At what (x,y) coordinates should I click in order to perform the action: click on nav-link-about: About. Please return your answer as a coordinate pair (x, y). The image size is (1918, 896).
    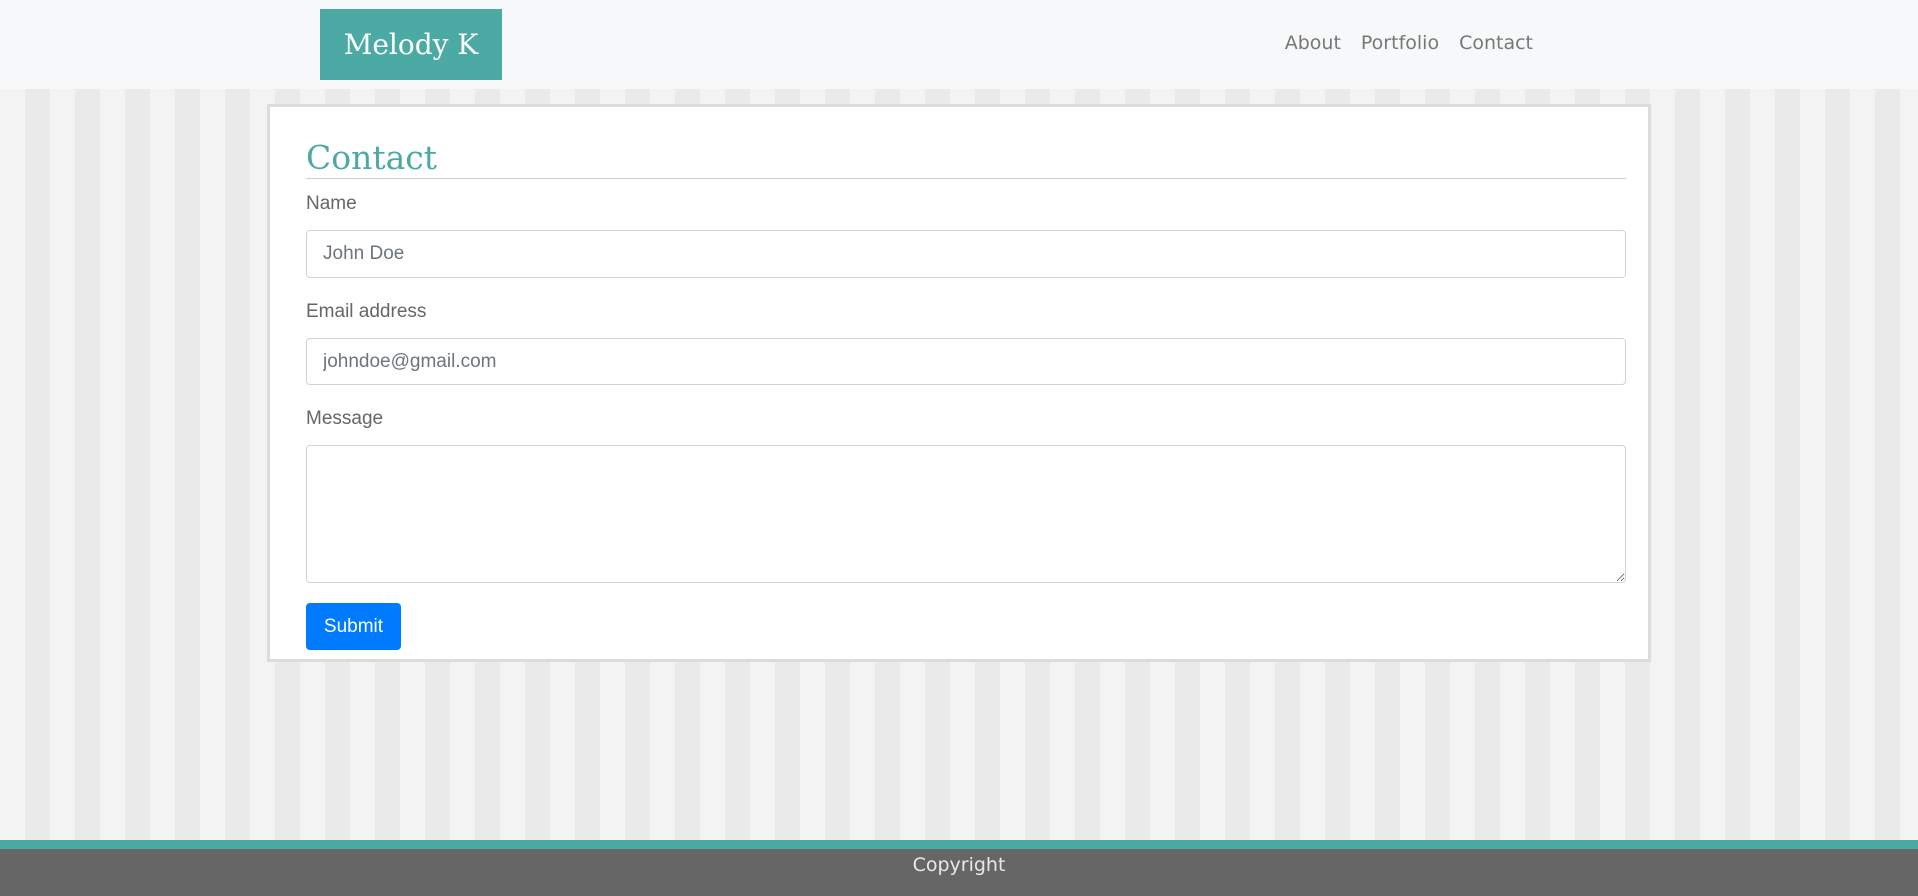
    Looking at the image, I should click on (1313, 43).